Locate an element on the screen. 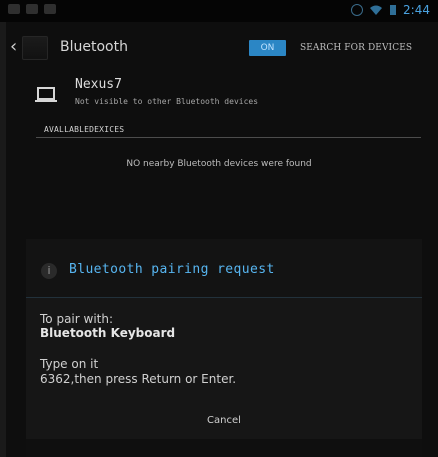 This screenshot has height=457, width=438. device-name: Nexus7 is located at coordinates (98, 84).